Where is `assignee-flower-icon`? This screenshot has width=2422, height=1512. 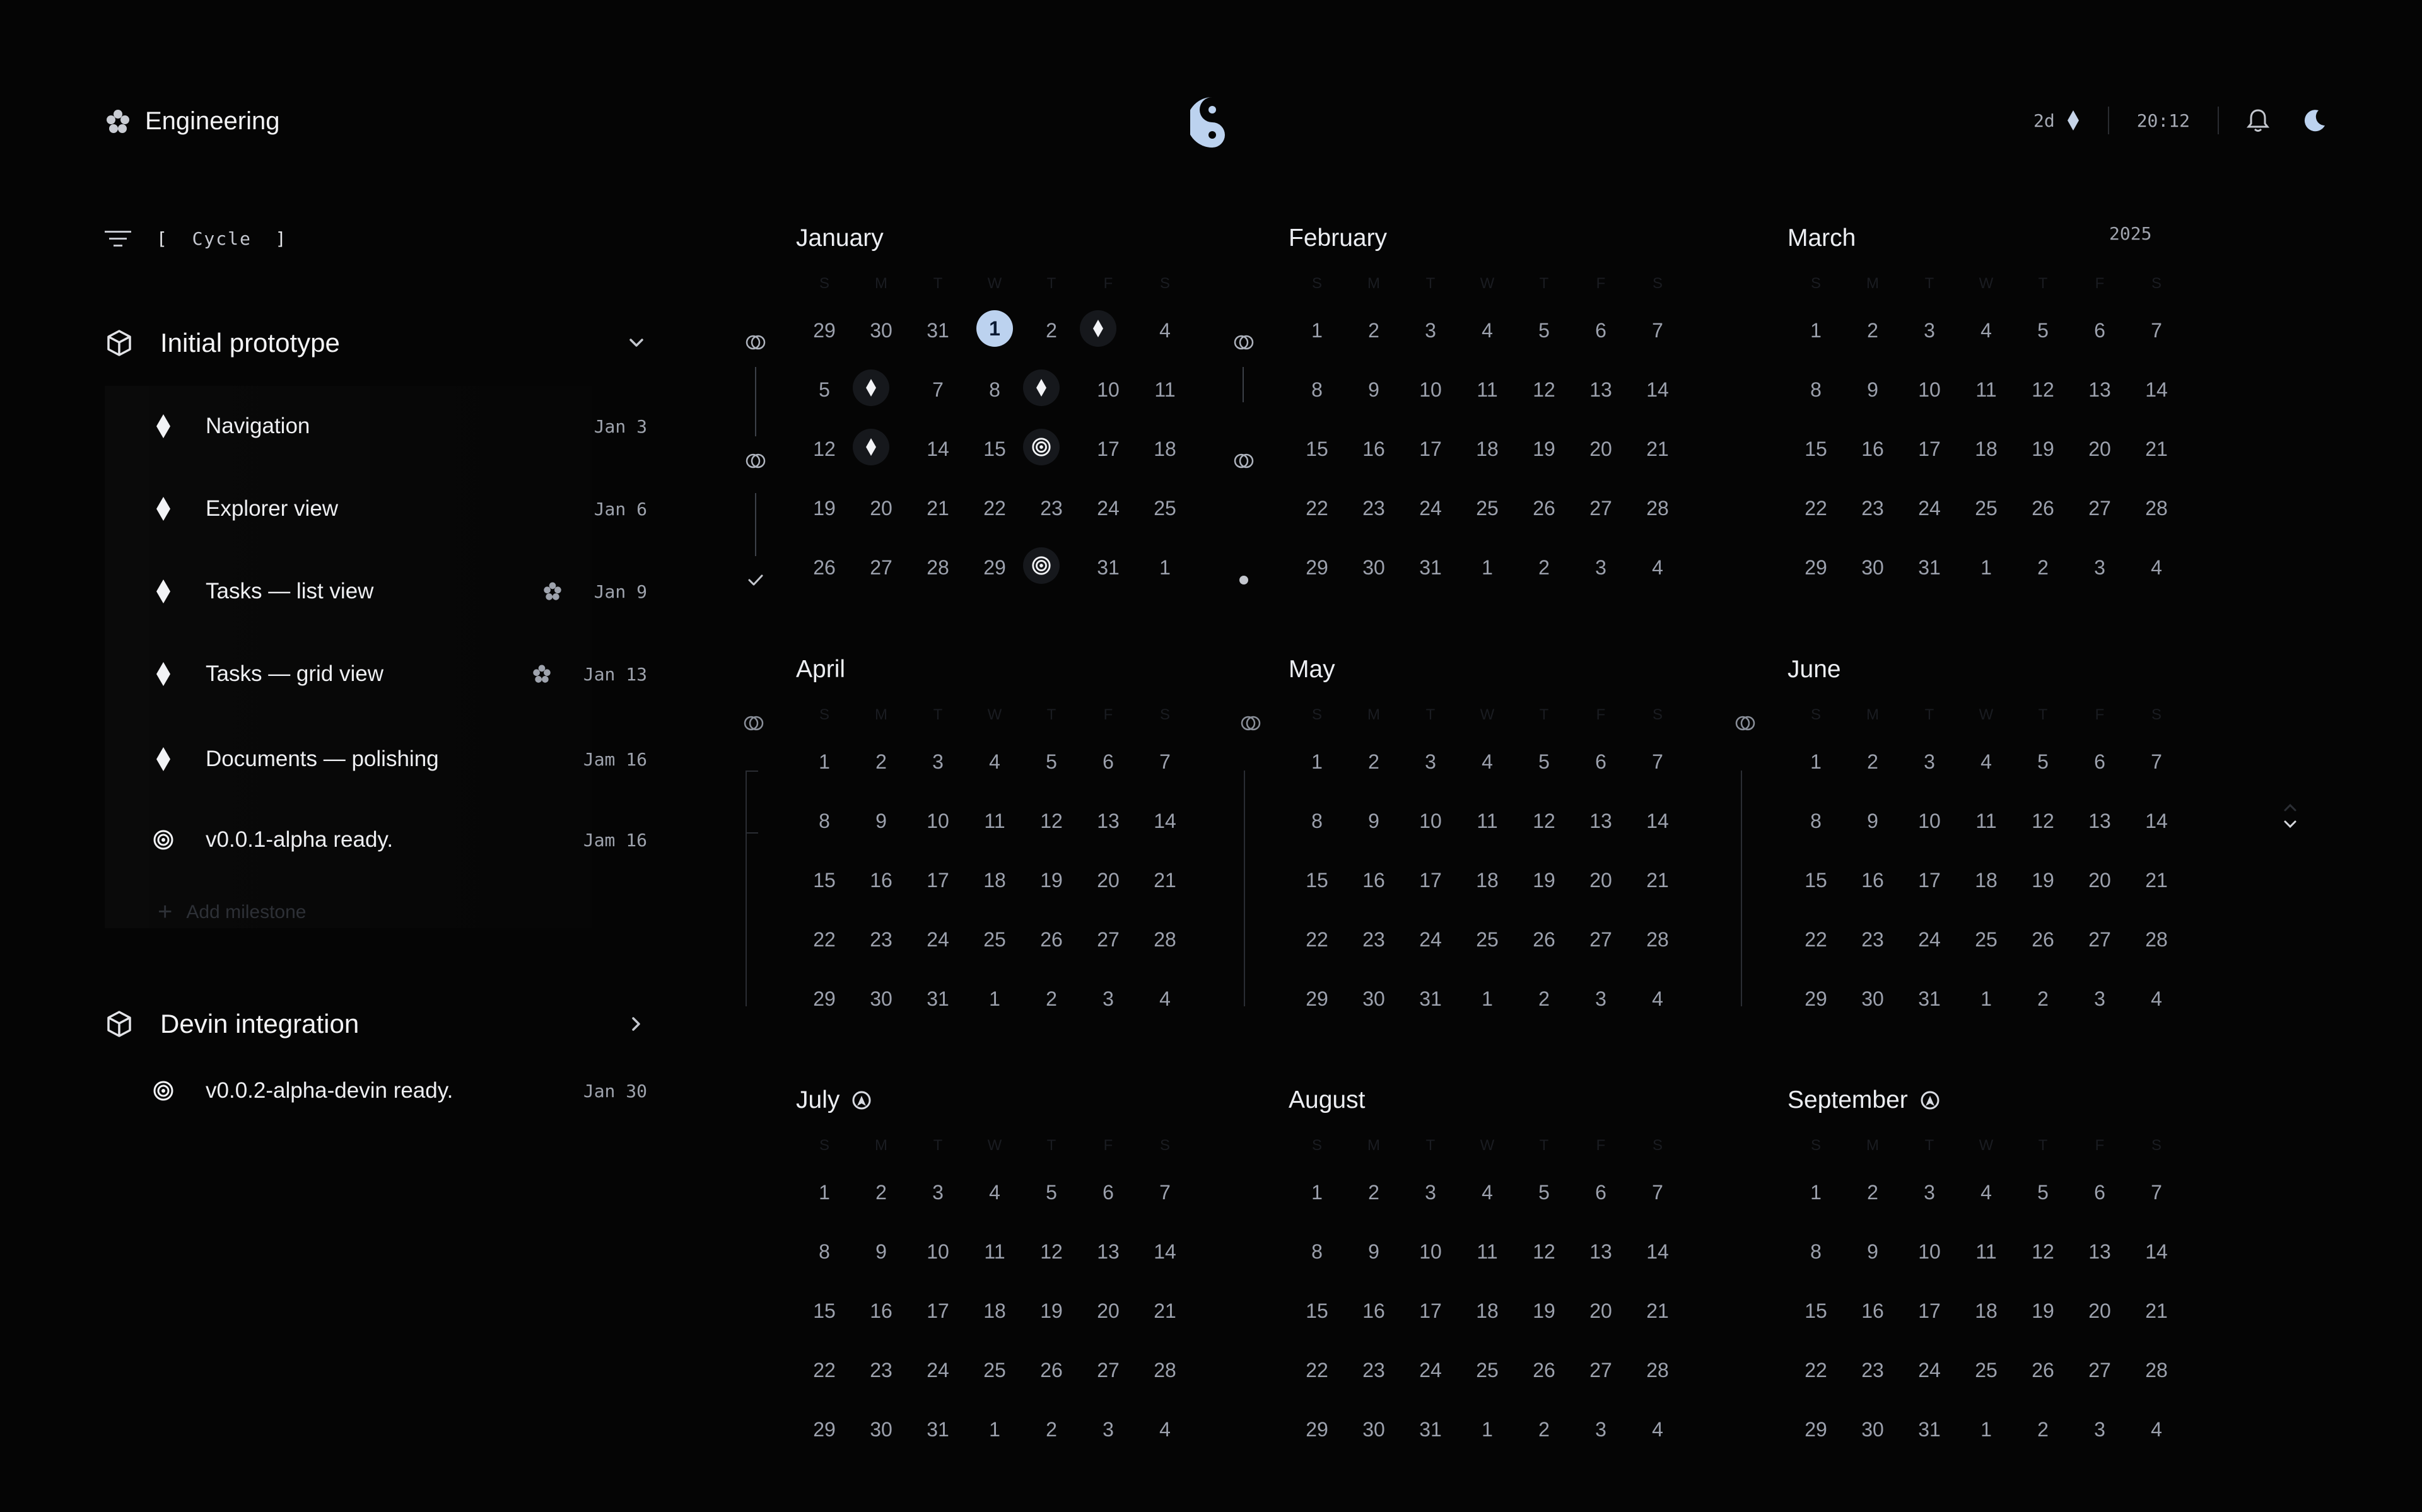 assignee-flower-icon is located at coordinates (542, 674).